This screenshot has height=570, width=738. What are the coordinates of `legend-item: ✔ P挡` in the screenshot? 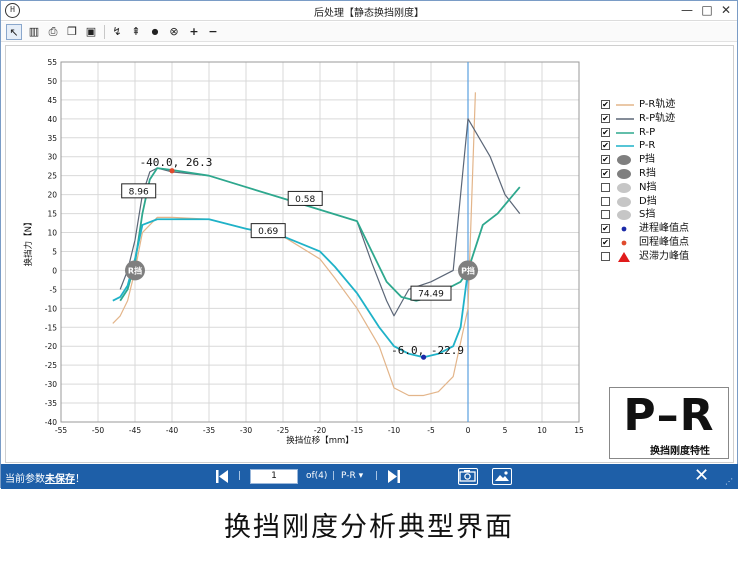 It's located at (669, 160).